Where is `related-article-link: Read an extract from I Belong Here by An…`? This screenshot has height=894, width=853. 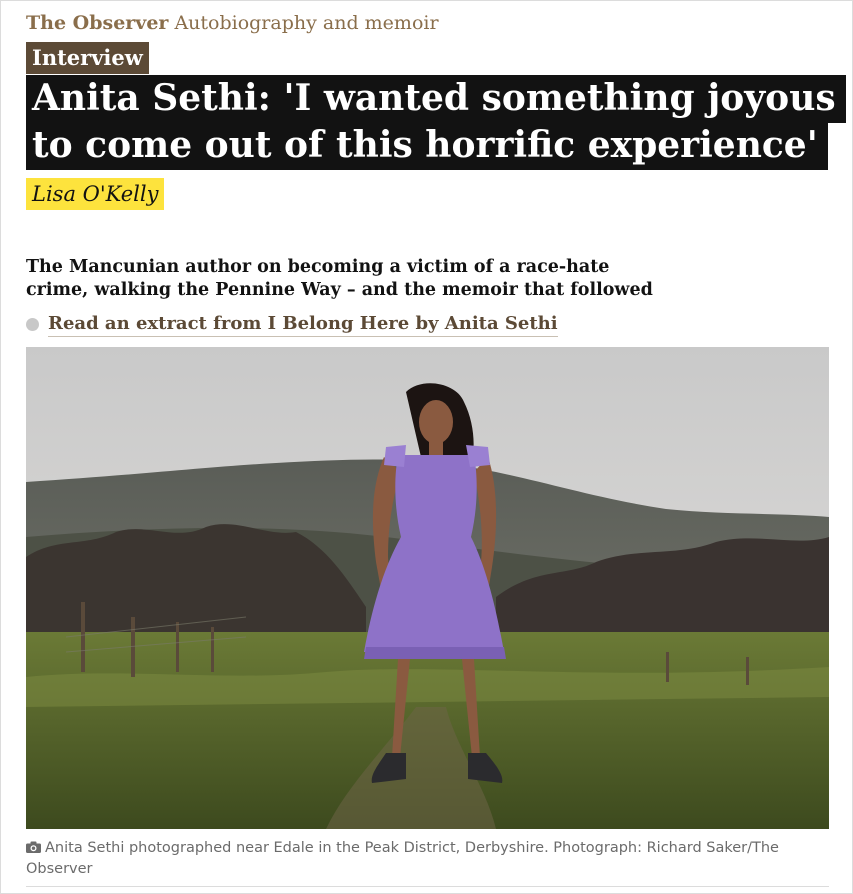
related-article-link: Read an extract from I Belong Here by An… is located at coordinates (303, 324).